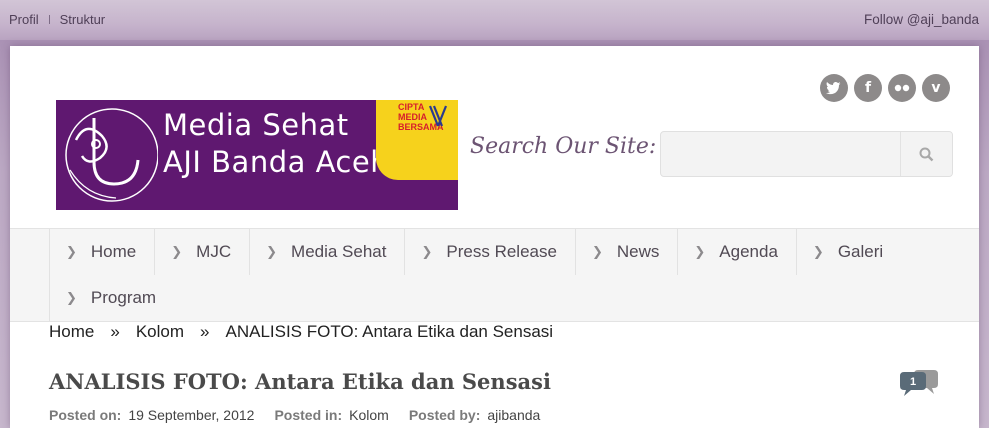 This screenshot has width=989, height=428. What do you see at coordinates (191, 415) in the screenshot?
I see `posted-on-date: 19 September, 2012` at bounding box center [191, 415].